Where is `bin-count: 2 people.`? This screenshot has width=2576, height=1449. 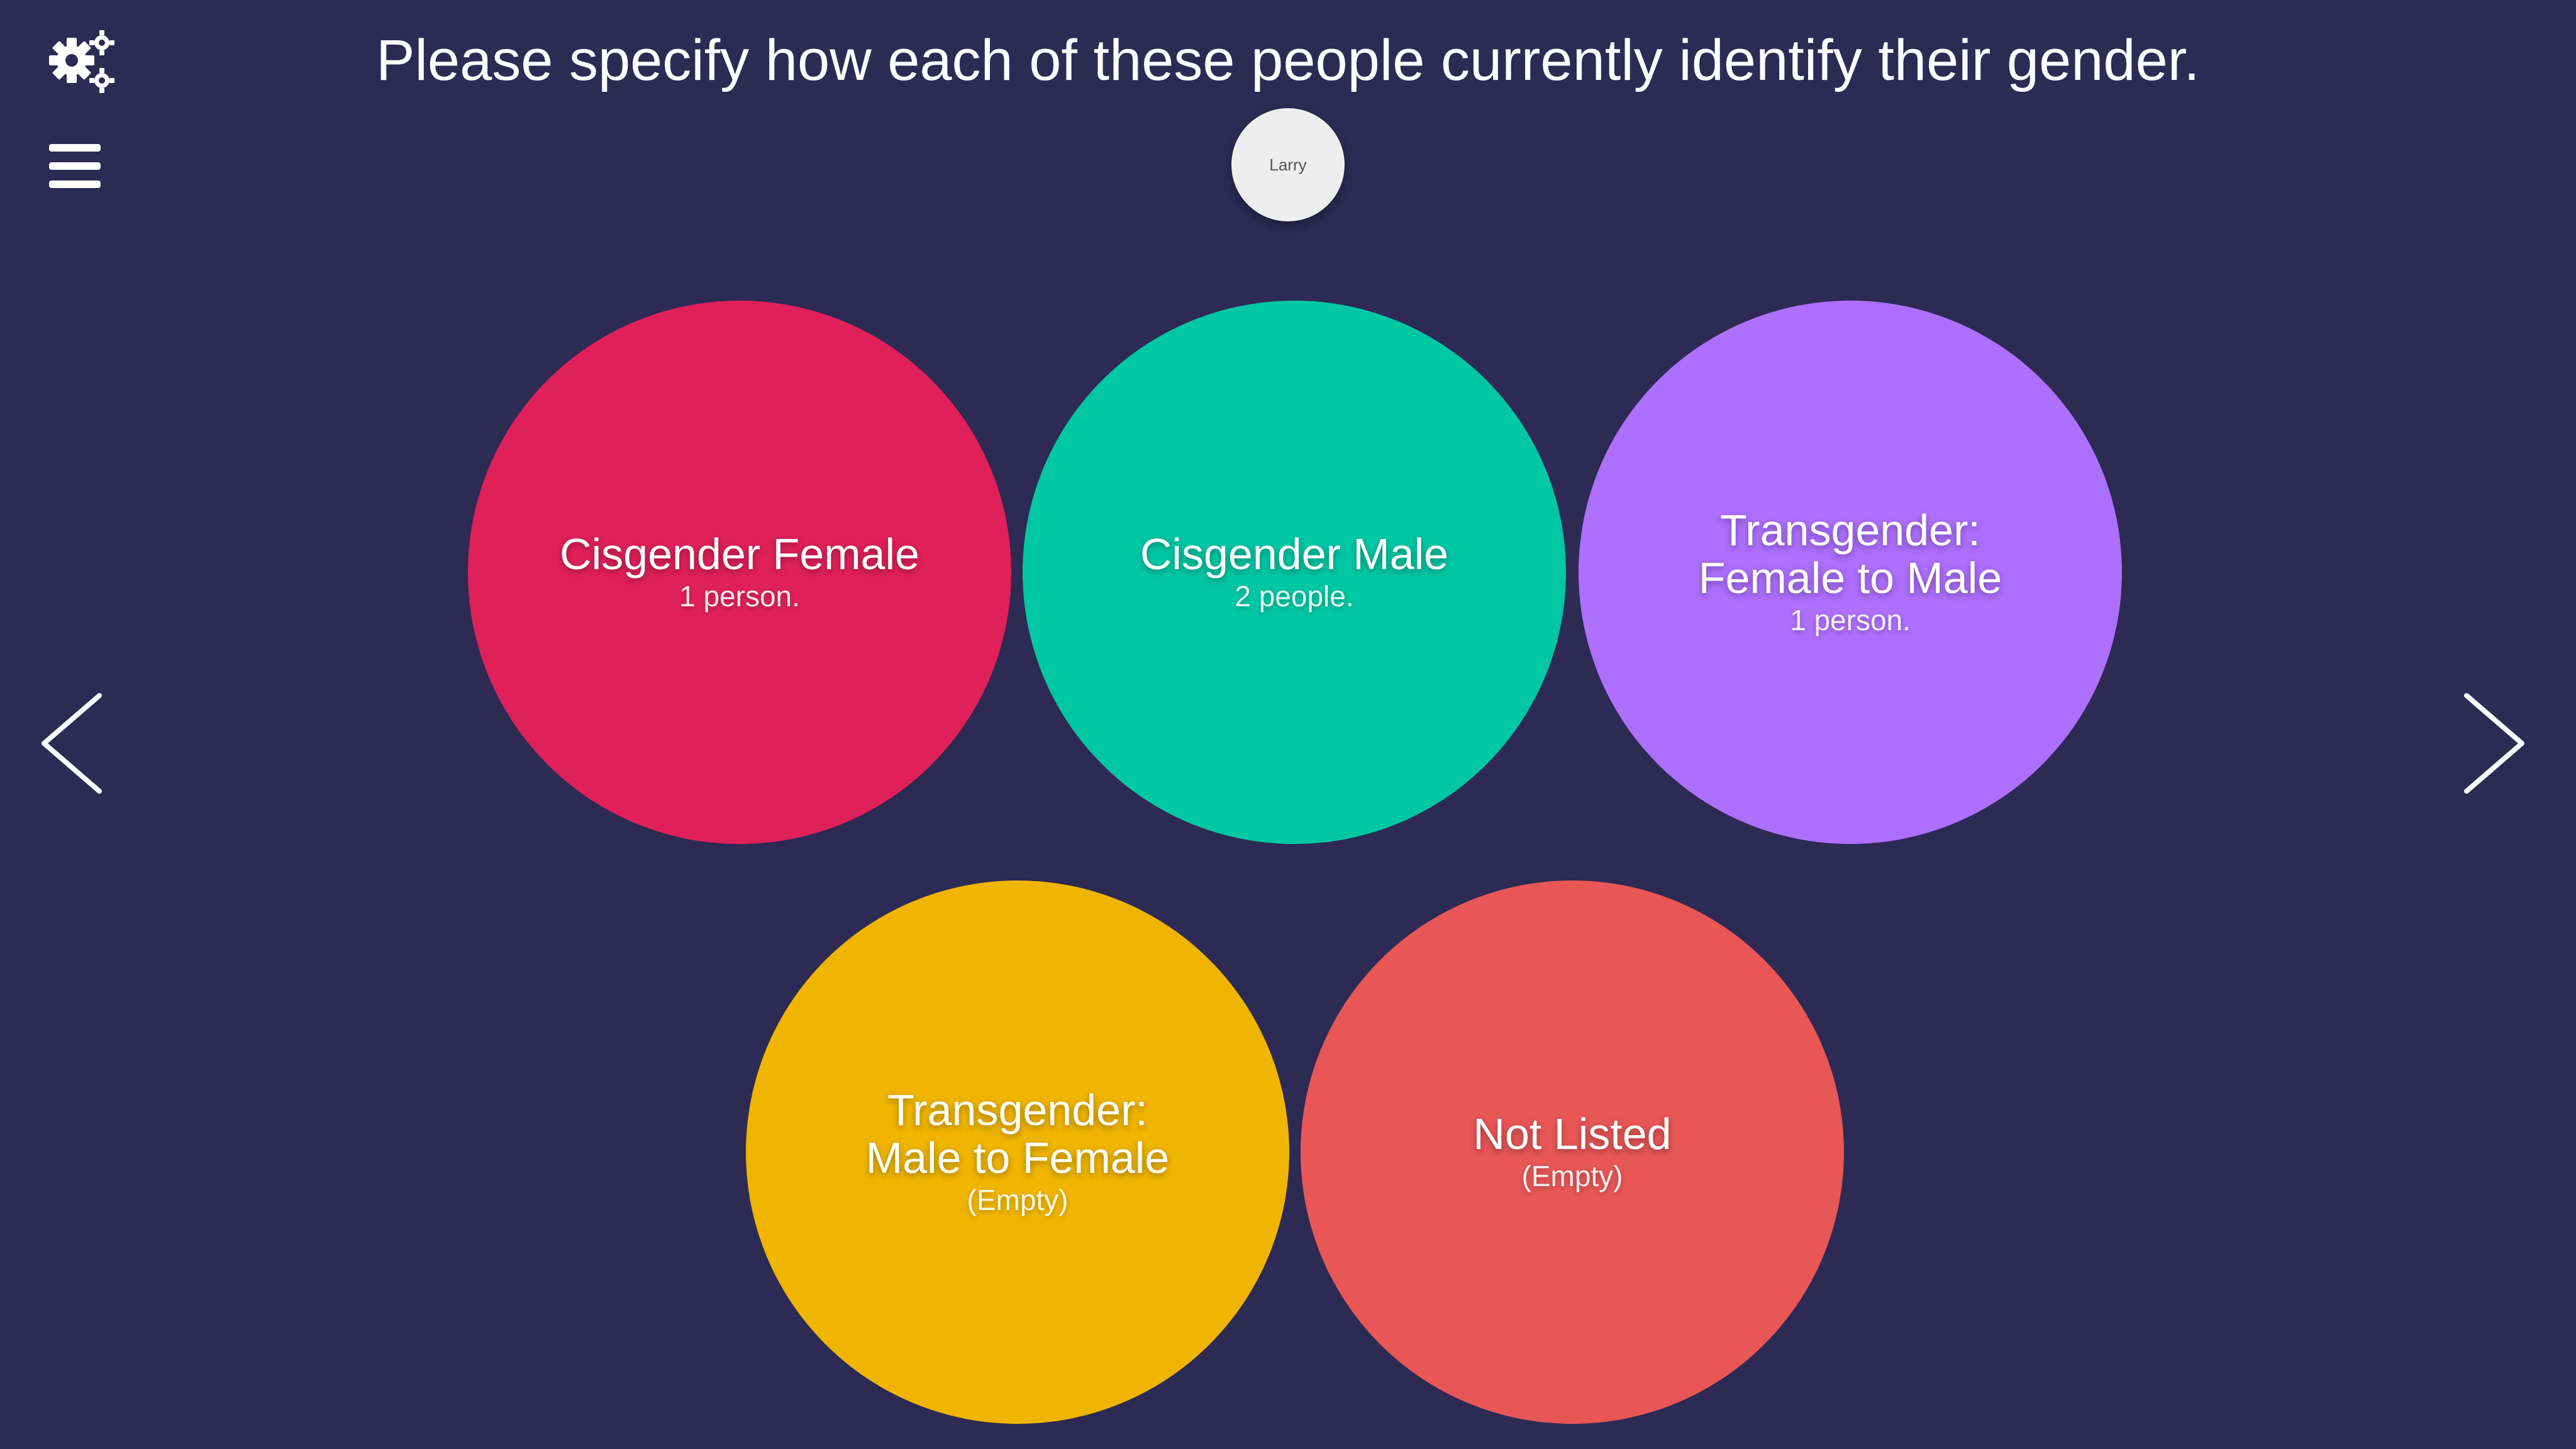
bin-count: 2 people. is located at coordinates (1294, 596).